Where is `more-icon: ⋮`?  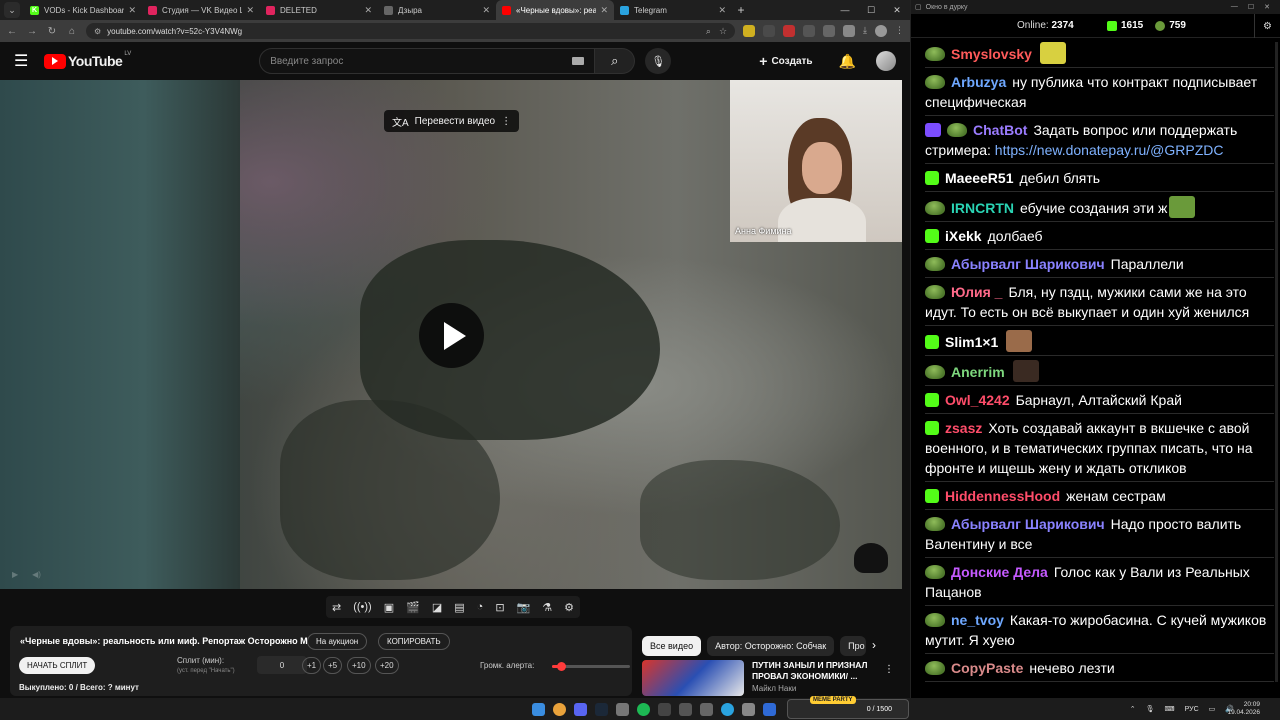 more-icon: ⋮ is located at coordinates (506, 121).